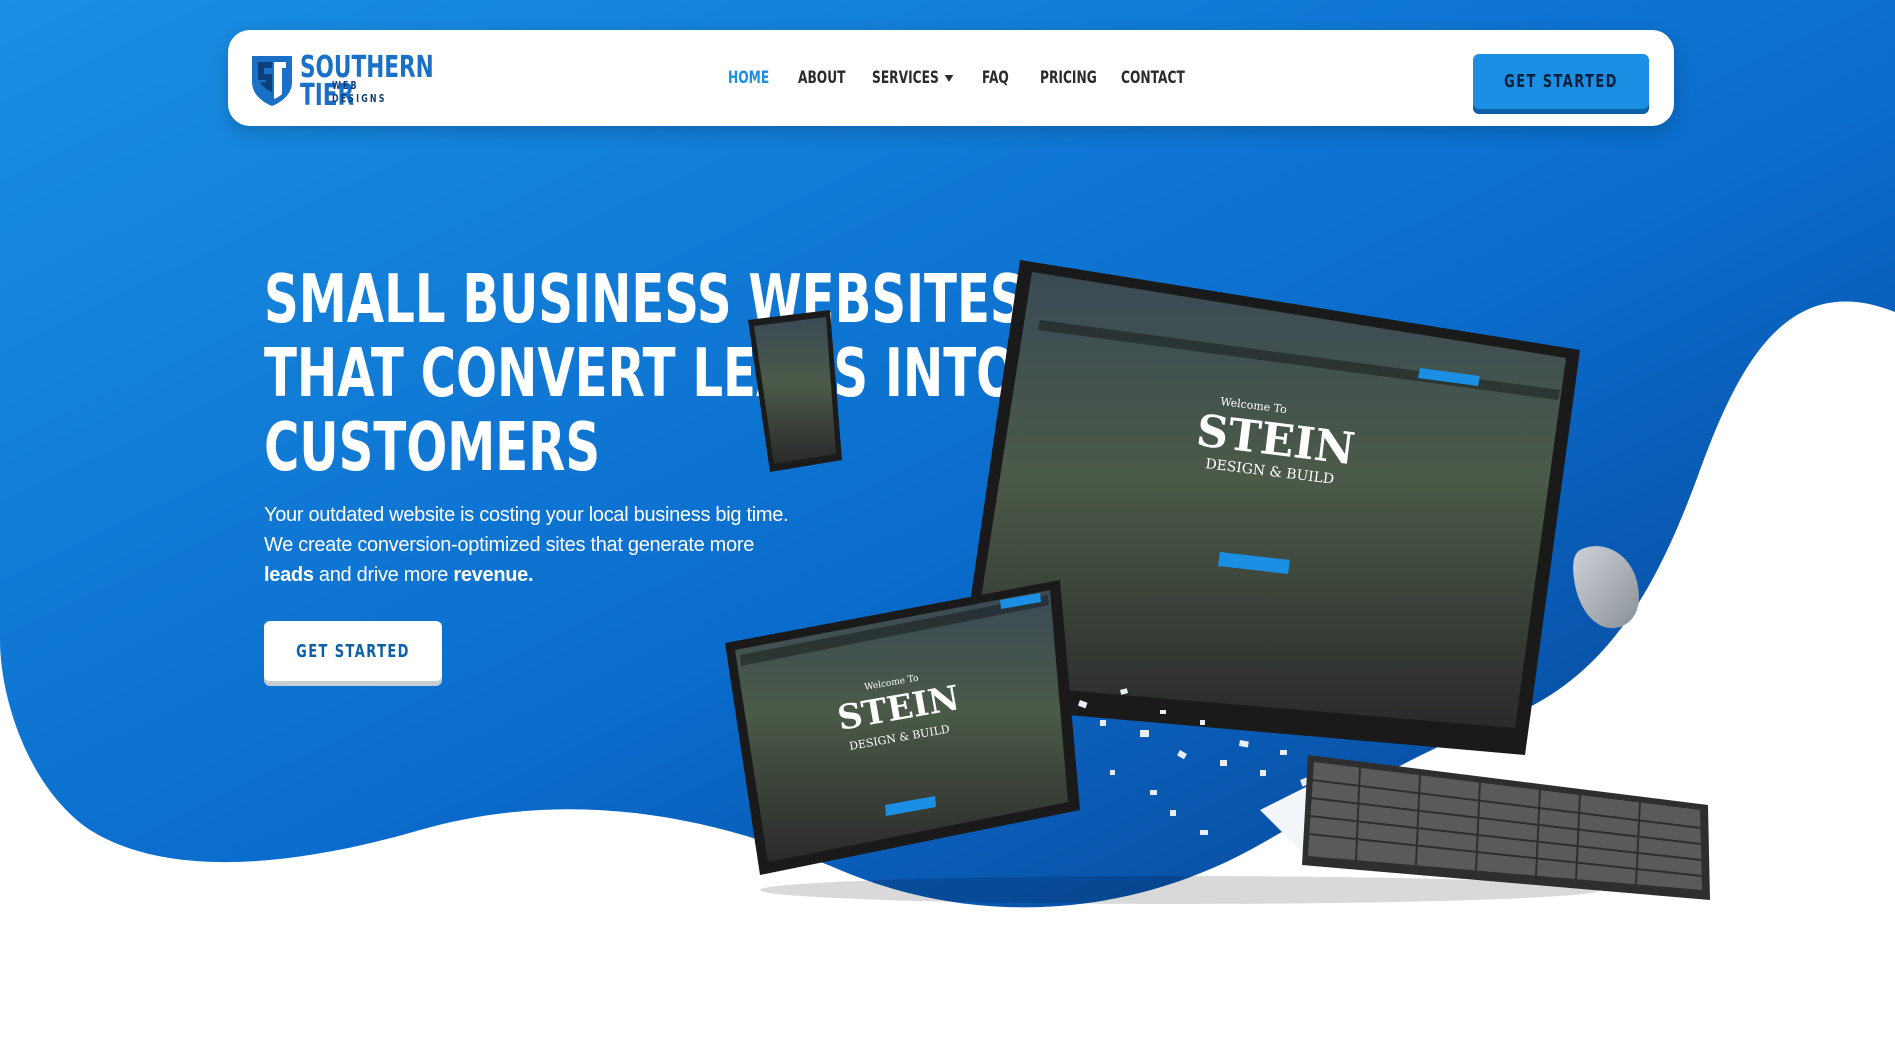 This screenshot has width=1895, height=1037. What do you see at coordinates (272, 81) in the screenshot?
I see `shield-monogram-icon` at bounding box center [272, 81].